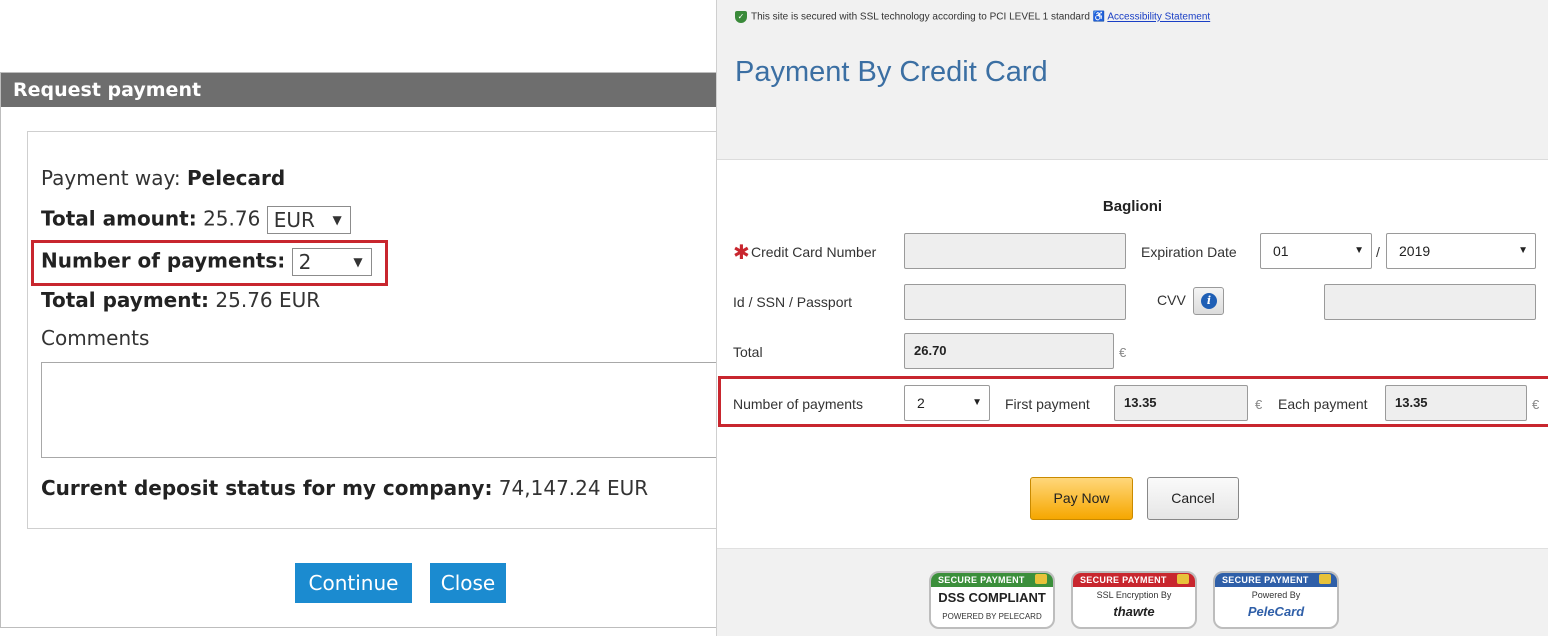 The width and height of the screenshot is (1548, 636). I want to click on merchant-name: Baglioni, so click(1132, 206).